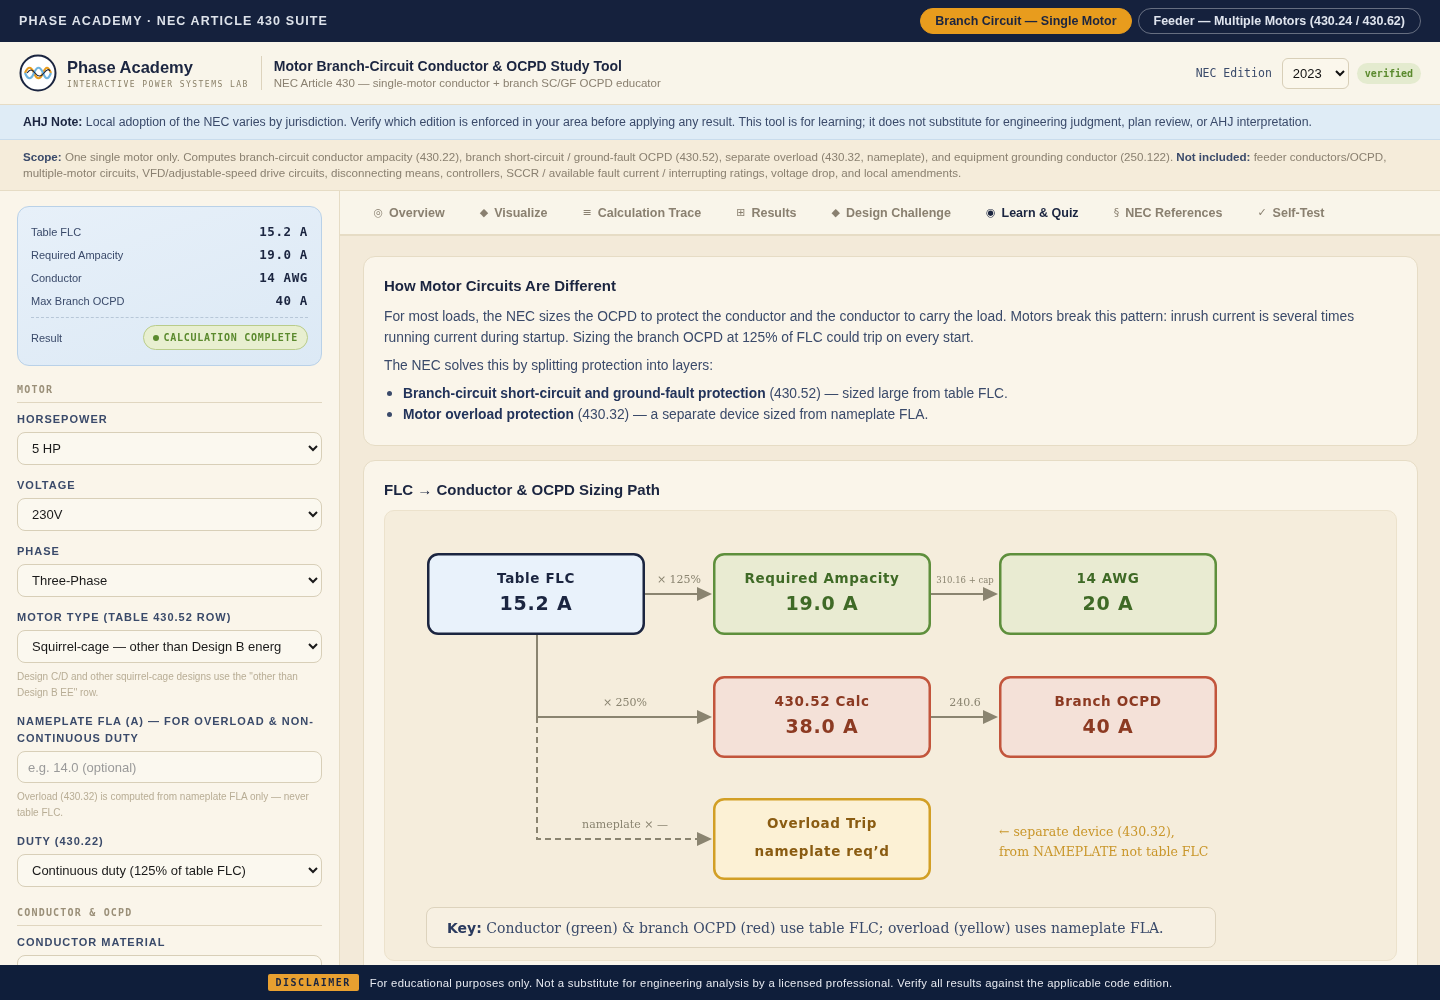  Describe the element at coordinates (92, 942) in the screenshot. I see `field-label: CONDUCTOR MATERIAL` at that location.